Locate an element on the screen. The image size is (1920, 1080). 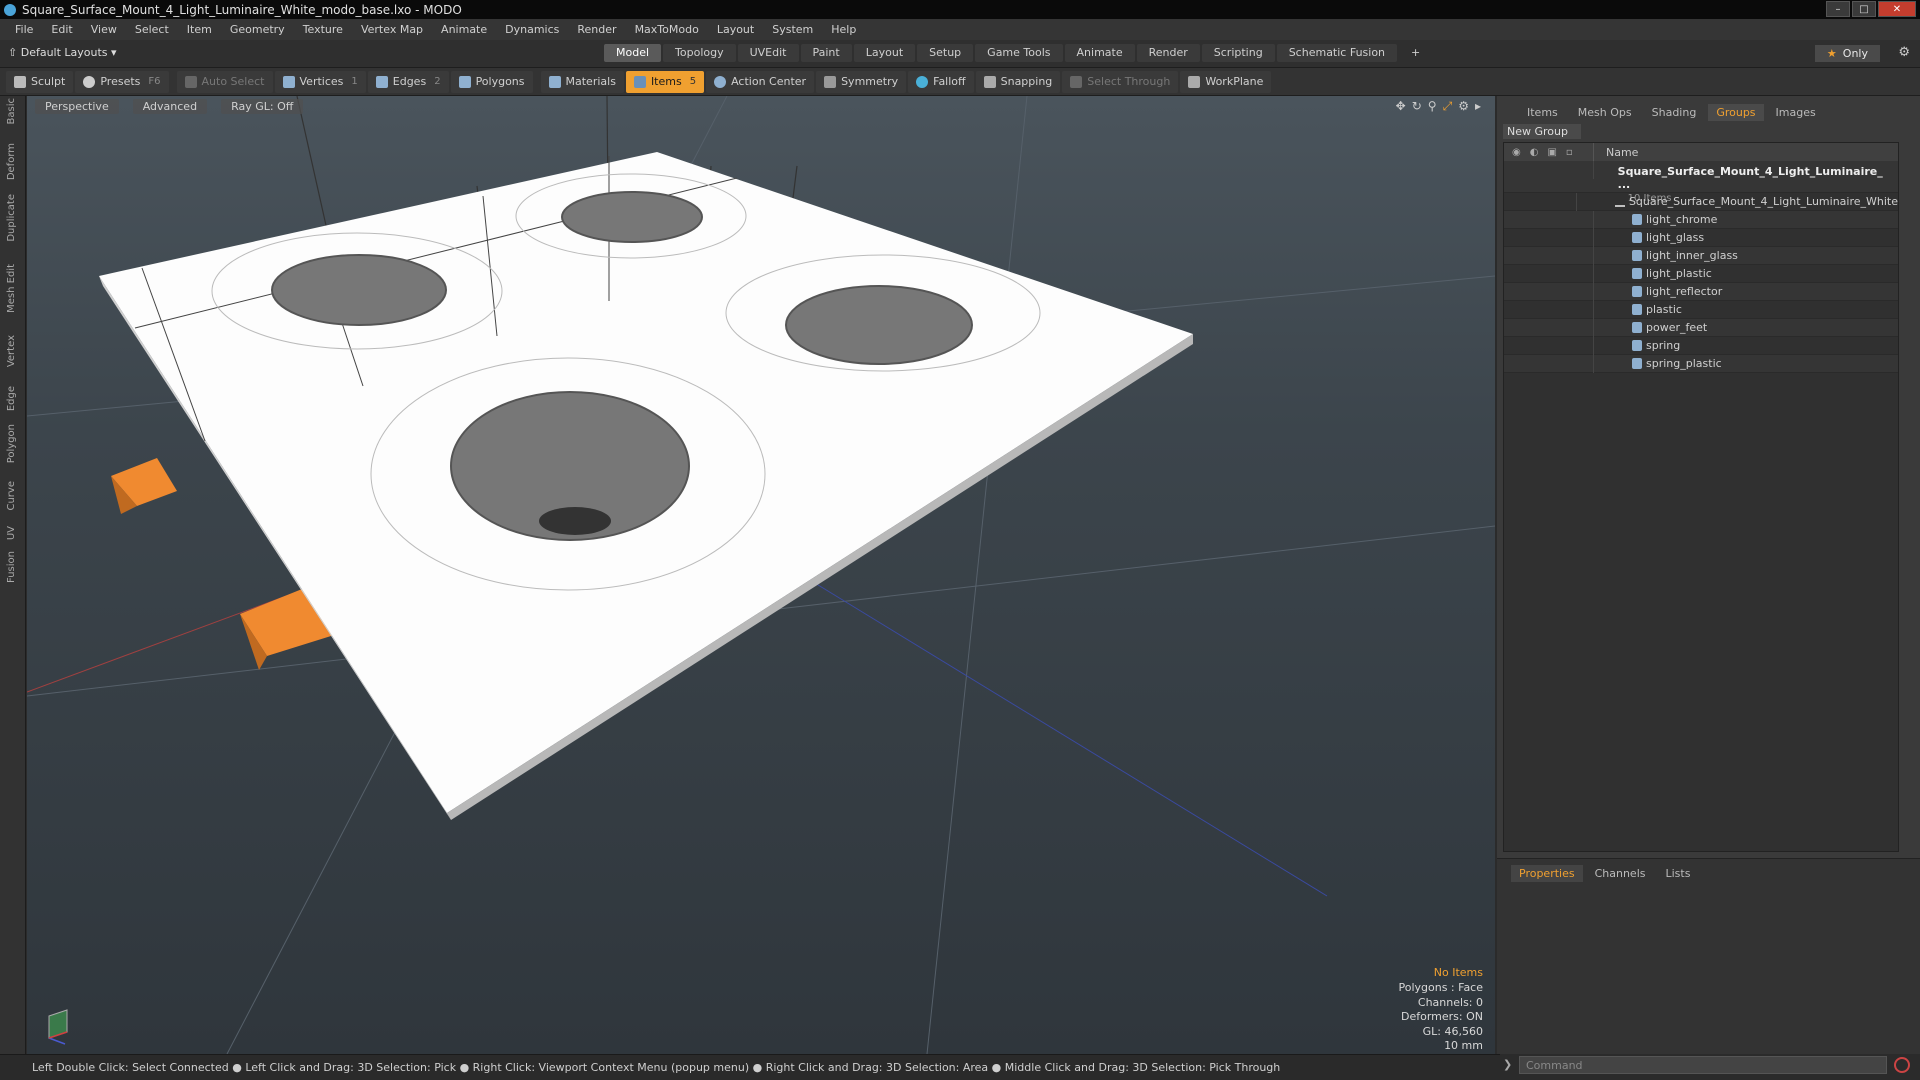
select-through-button: Select Through is located at coordinates (1120, 81).